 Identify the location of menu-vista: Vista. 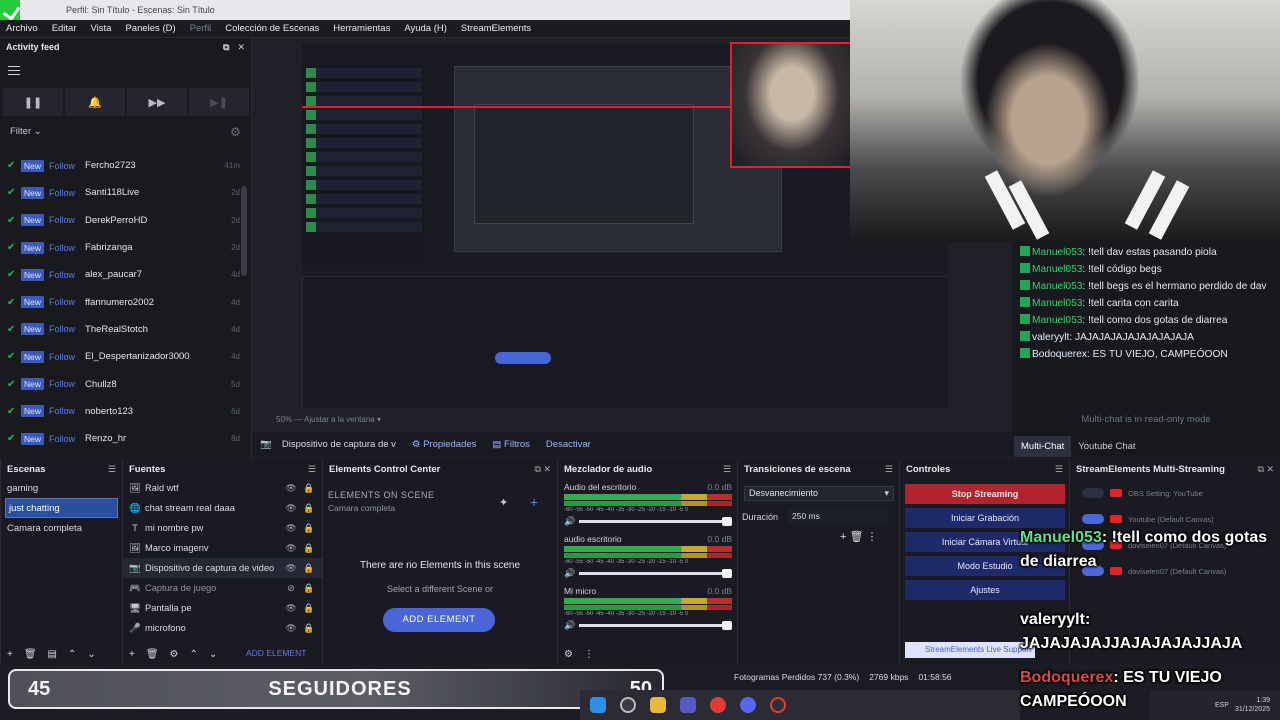
(101, 28).